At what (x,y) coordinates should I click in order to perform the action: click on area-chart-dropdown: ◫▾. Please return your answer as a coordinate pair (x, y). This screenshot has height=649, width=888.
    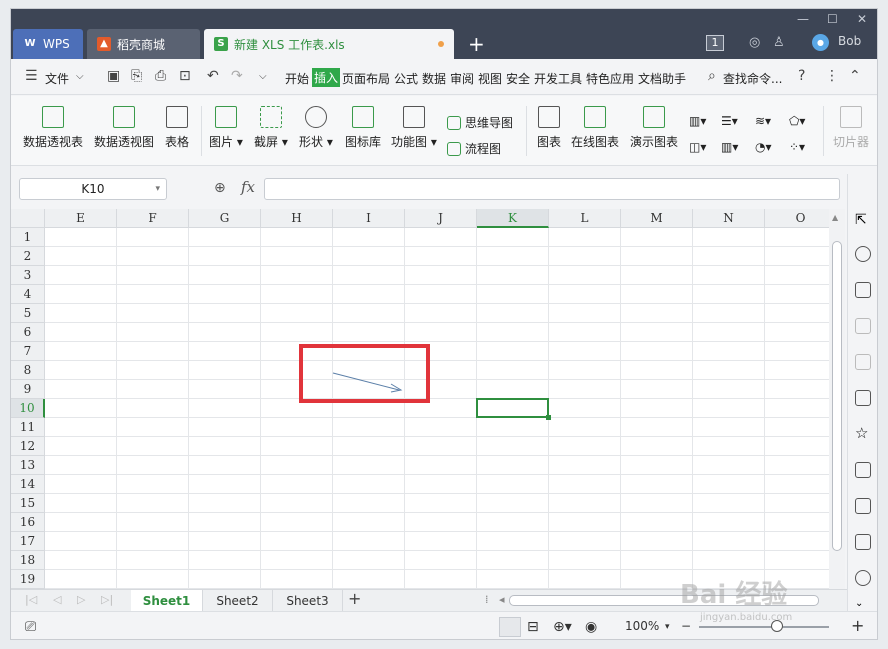
    Looking at the image, I should click on (697, 147).